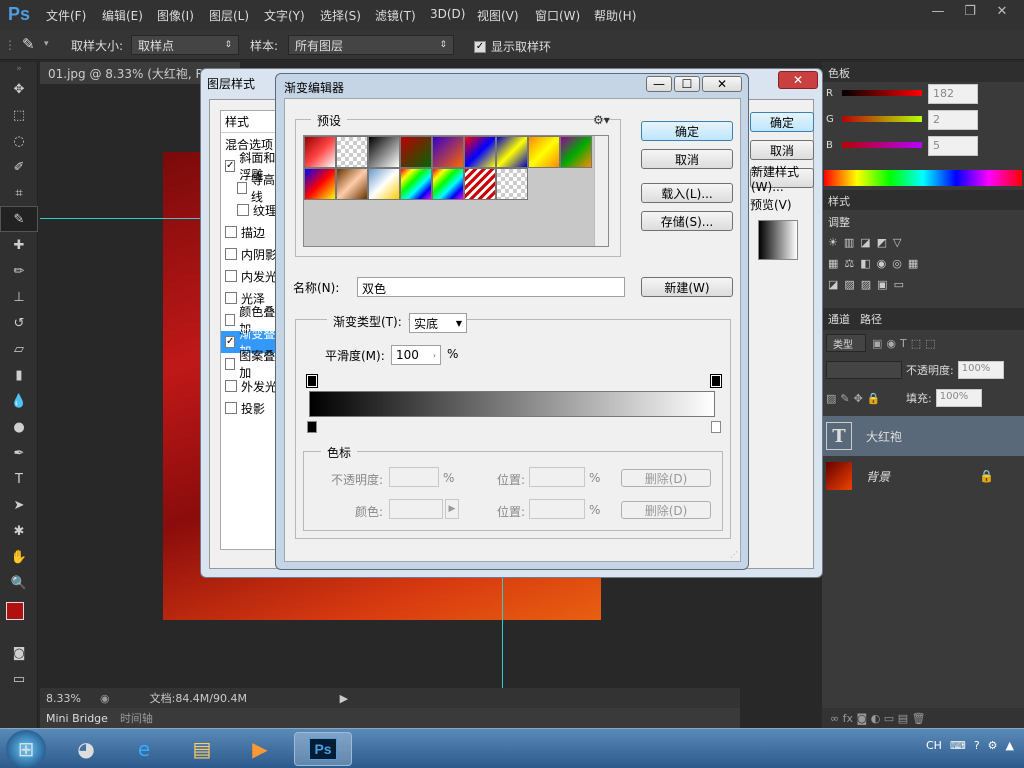  I want to click on opacity-delete-button: 删除(D), so click(666, 478).